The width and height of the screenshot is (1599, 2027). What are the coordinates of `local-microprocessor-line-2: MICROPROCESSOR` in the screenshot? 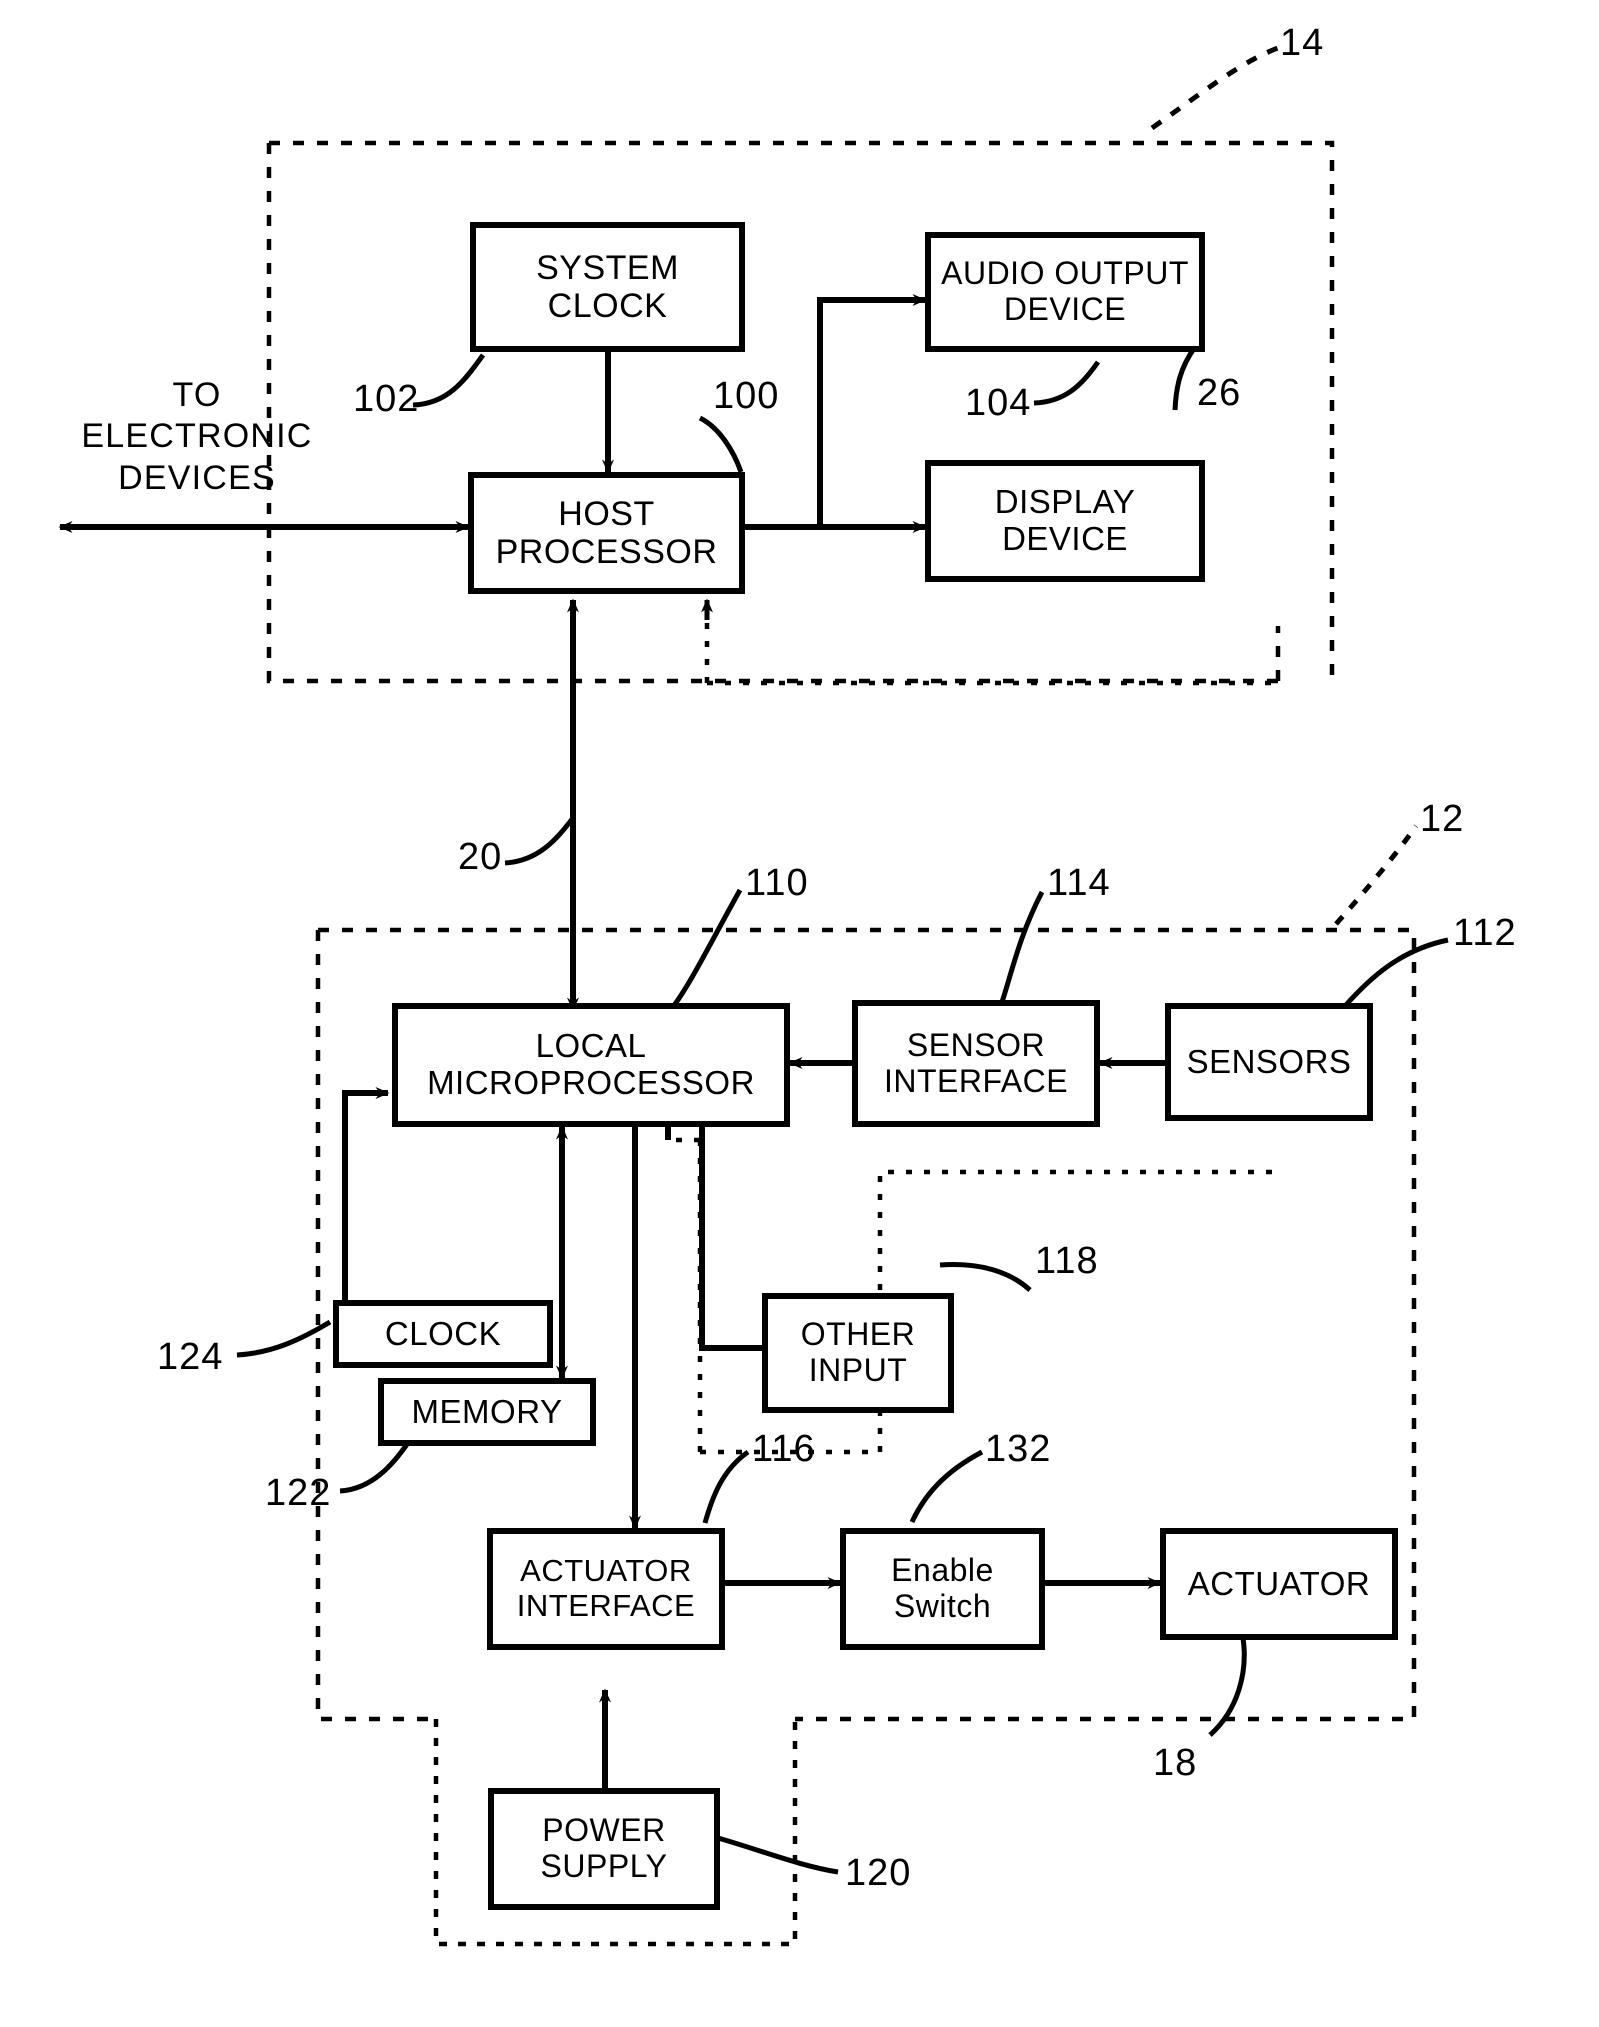 It's located at (591, 1082).